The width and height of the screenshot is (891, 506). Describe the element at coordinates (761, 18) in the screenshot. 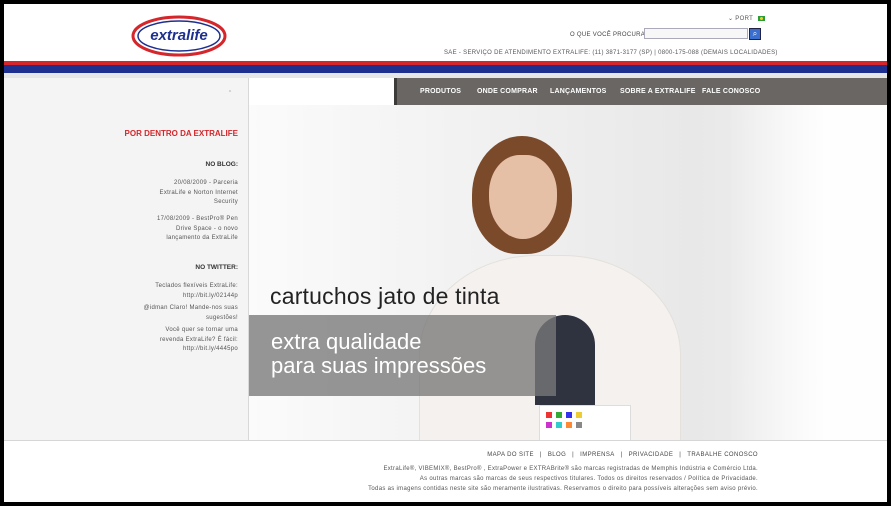

I see `brazil-flag-icon` at that location.